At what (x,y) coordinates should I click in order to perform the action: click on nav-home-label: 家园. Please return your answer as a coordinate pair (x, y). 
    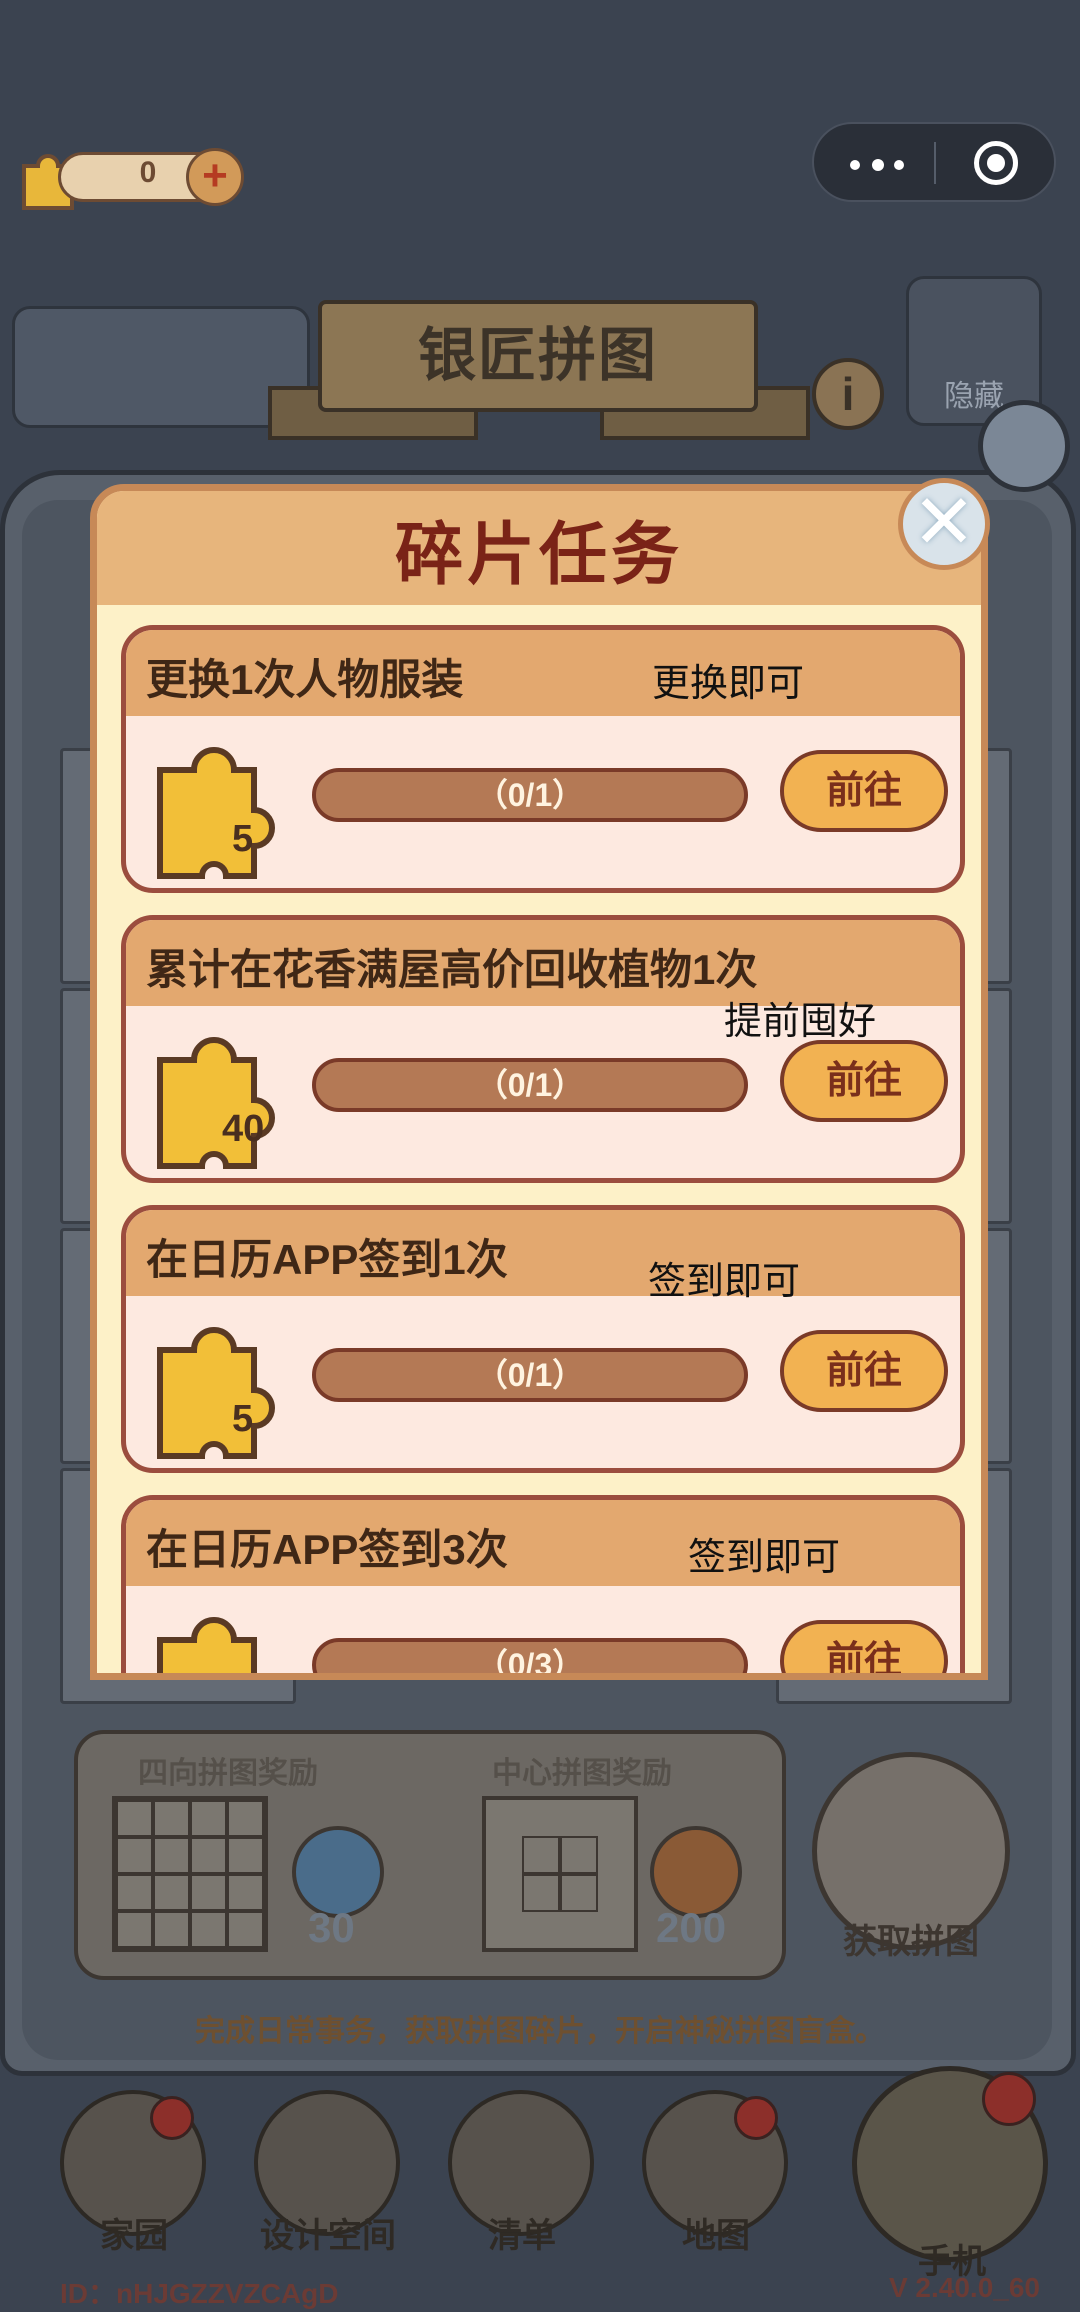
    Looking at the image, I should click on (134, 2236).